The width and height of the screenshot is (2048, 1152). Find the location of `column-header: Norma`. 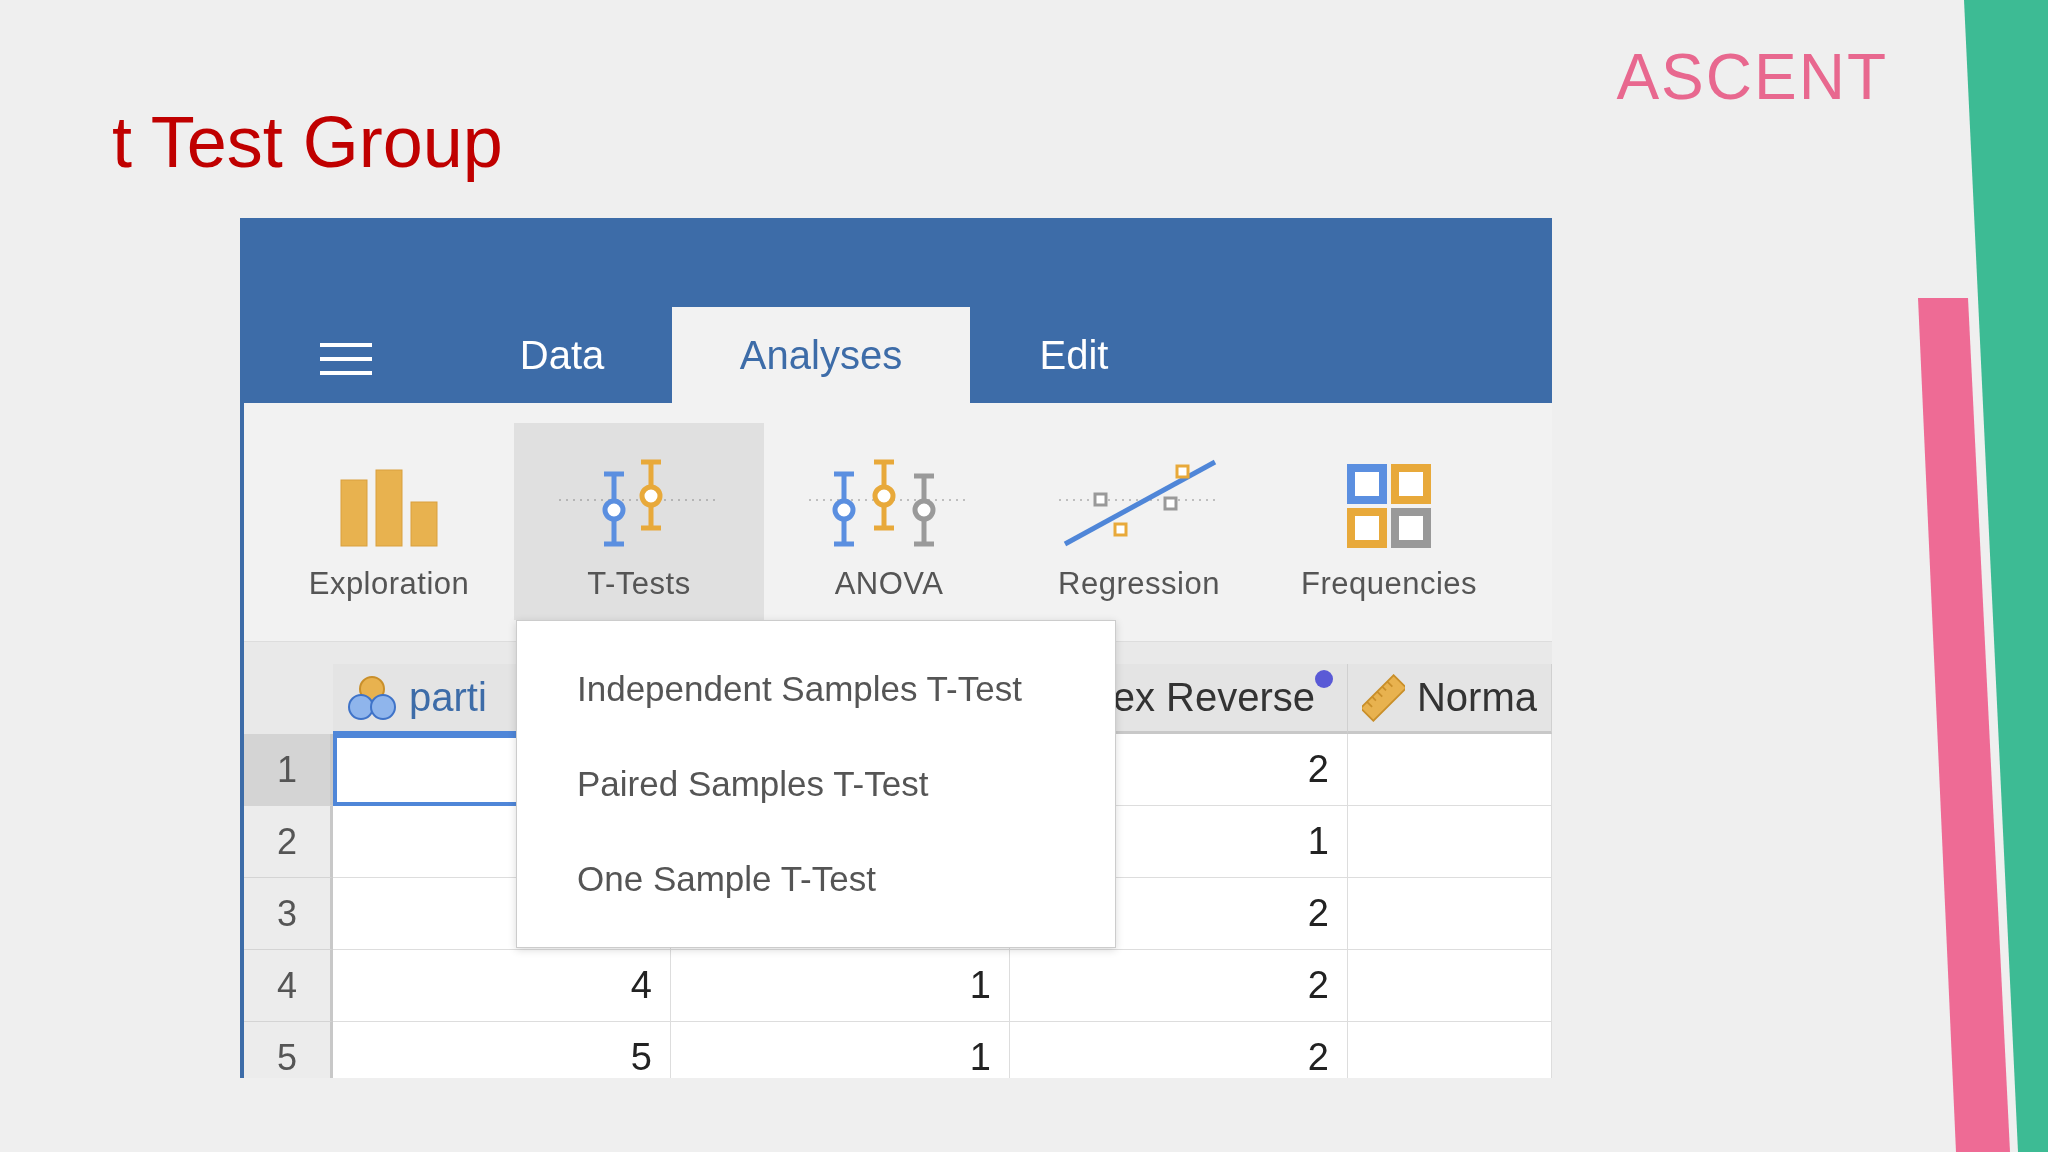

column-header: Norma is located at coordinates (1450, 699).